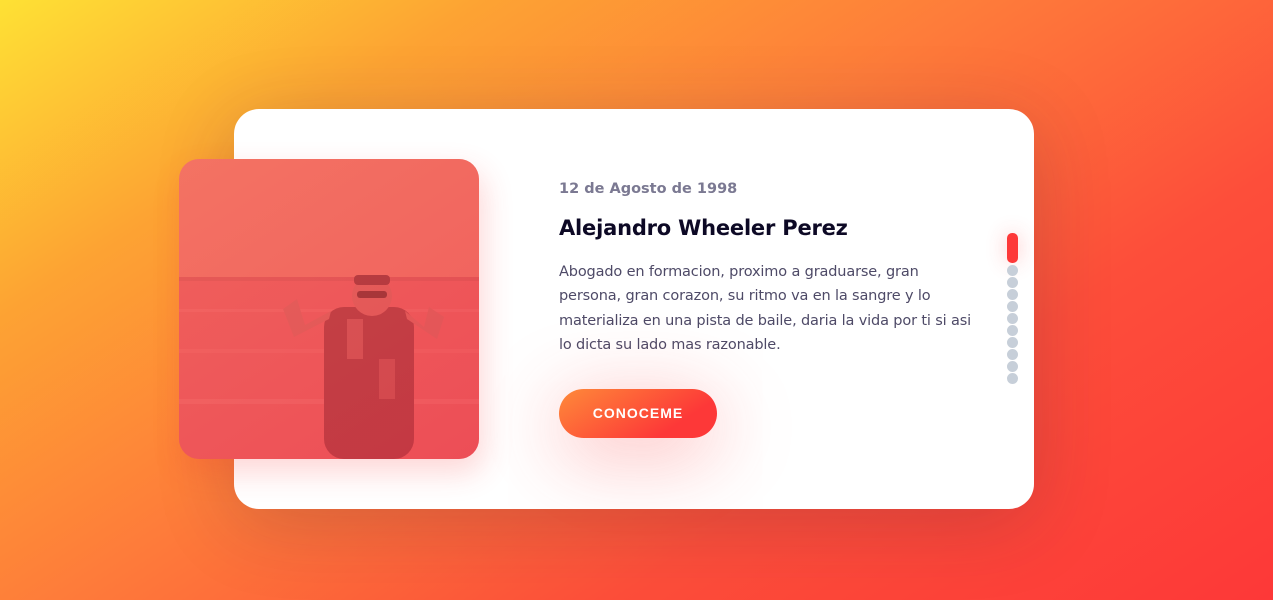 Image resolution: width=1273 pixels, height=600 pixels. What do you see at coordinates (1012, 248) in the screenshot?
I see `pagination-bullet-active` at bounding box center [1012, 248].